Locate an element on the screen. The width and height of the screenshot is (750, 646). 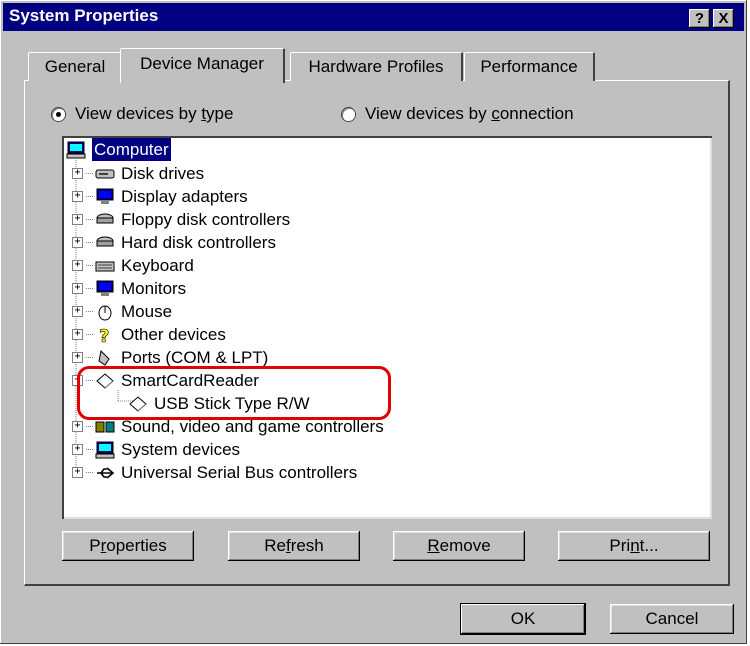
tree-root-label: Computer is located at coordinates (131, 149).